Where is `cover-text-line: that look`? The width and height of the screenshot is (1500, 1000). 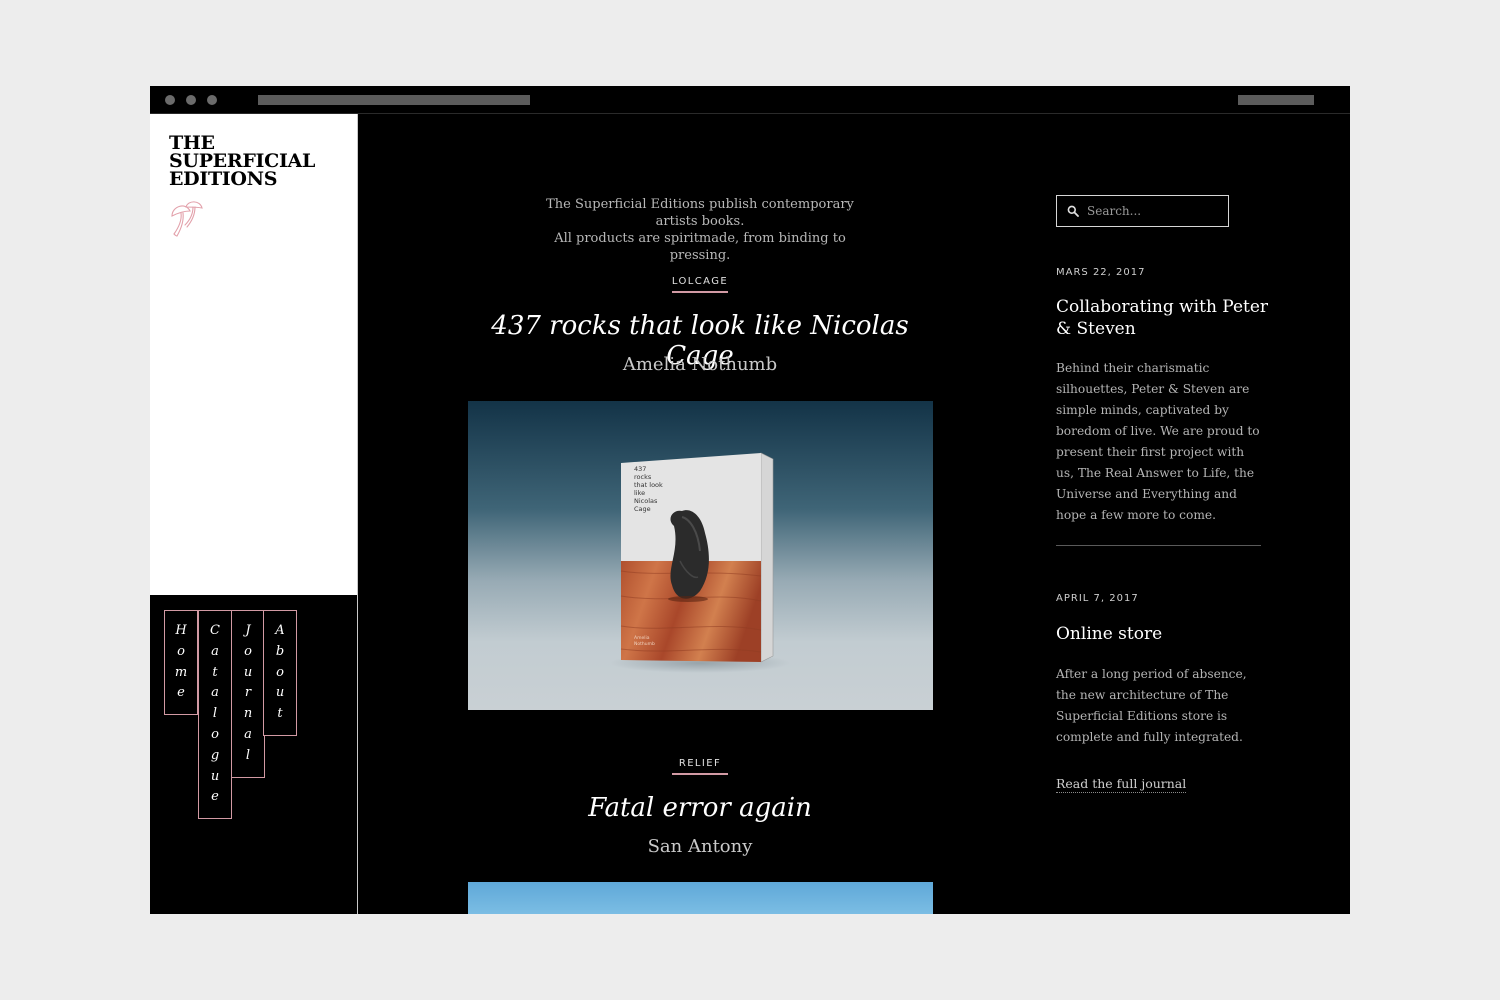
cover-text-line: that look is located at coordinates (648, 485).